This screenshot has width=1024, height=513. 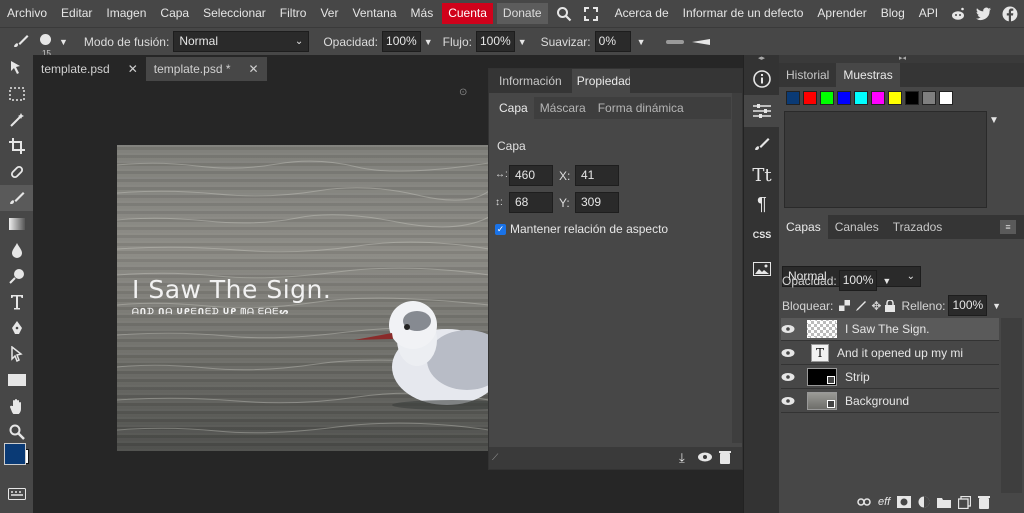 What do you see at coordinates (563, 108) in the screenshot?
I see `subtab-mascara: Máscara` at bounding box center [563, 108].